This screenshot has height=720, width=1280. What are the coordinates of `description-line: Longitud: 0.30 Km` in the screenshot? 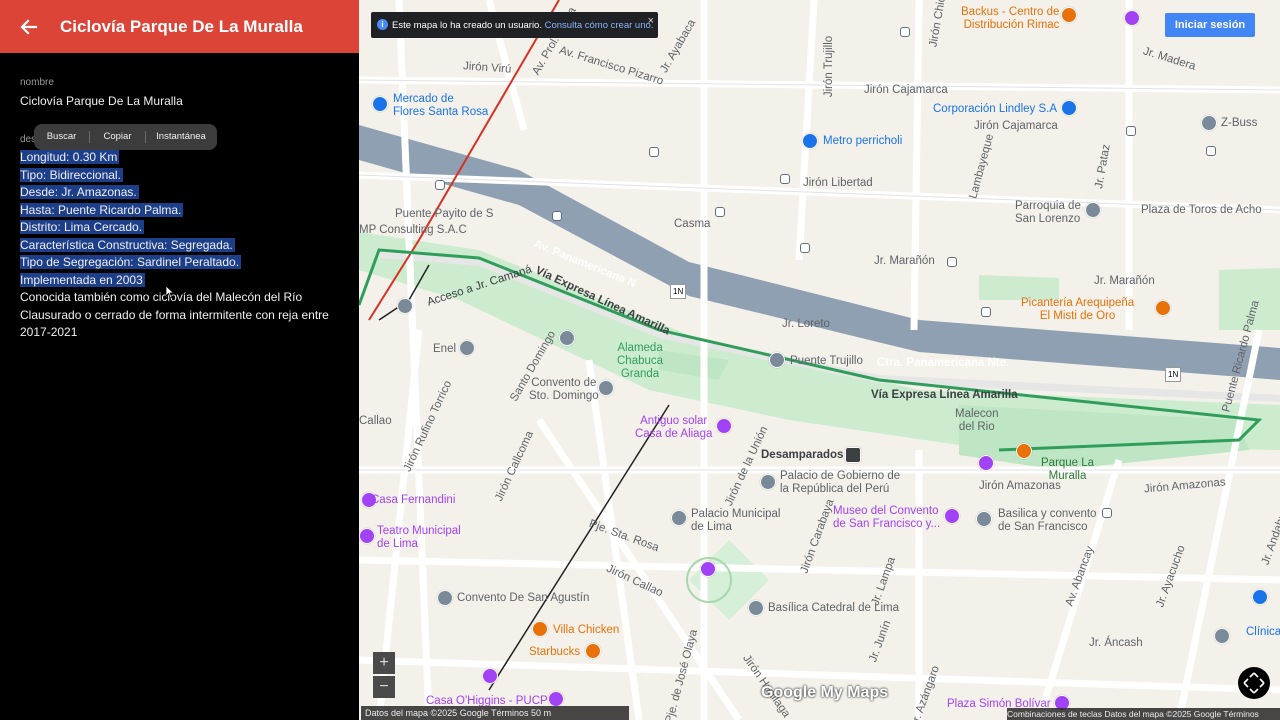 It's located at (180, 158).